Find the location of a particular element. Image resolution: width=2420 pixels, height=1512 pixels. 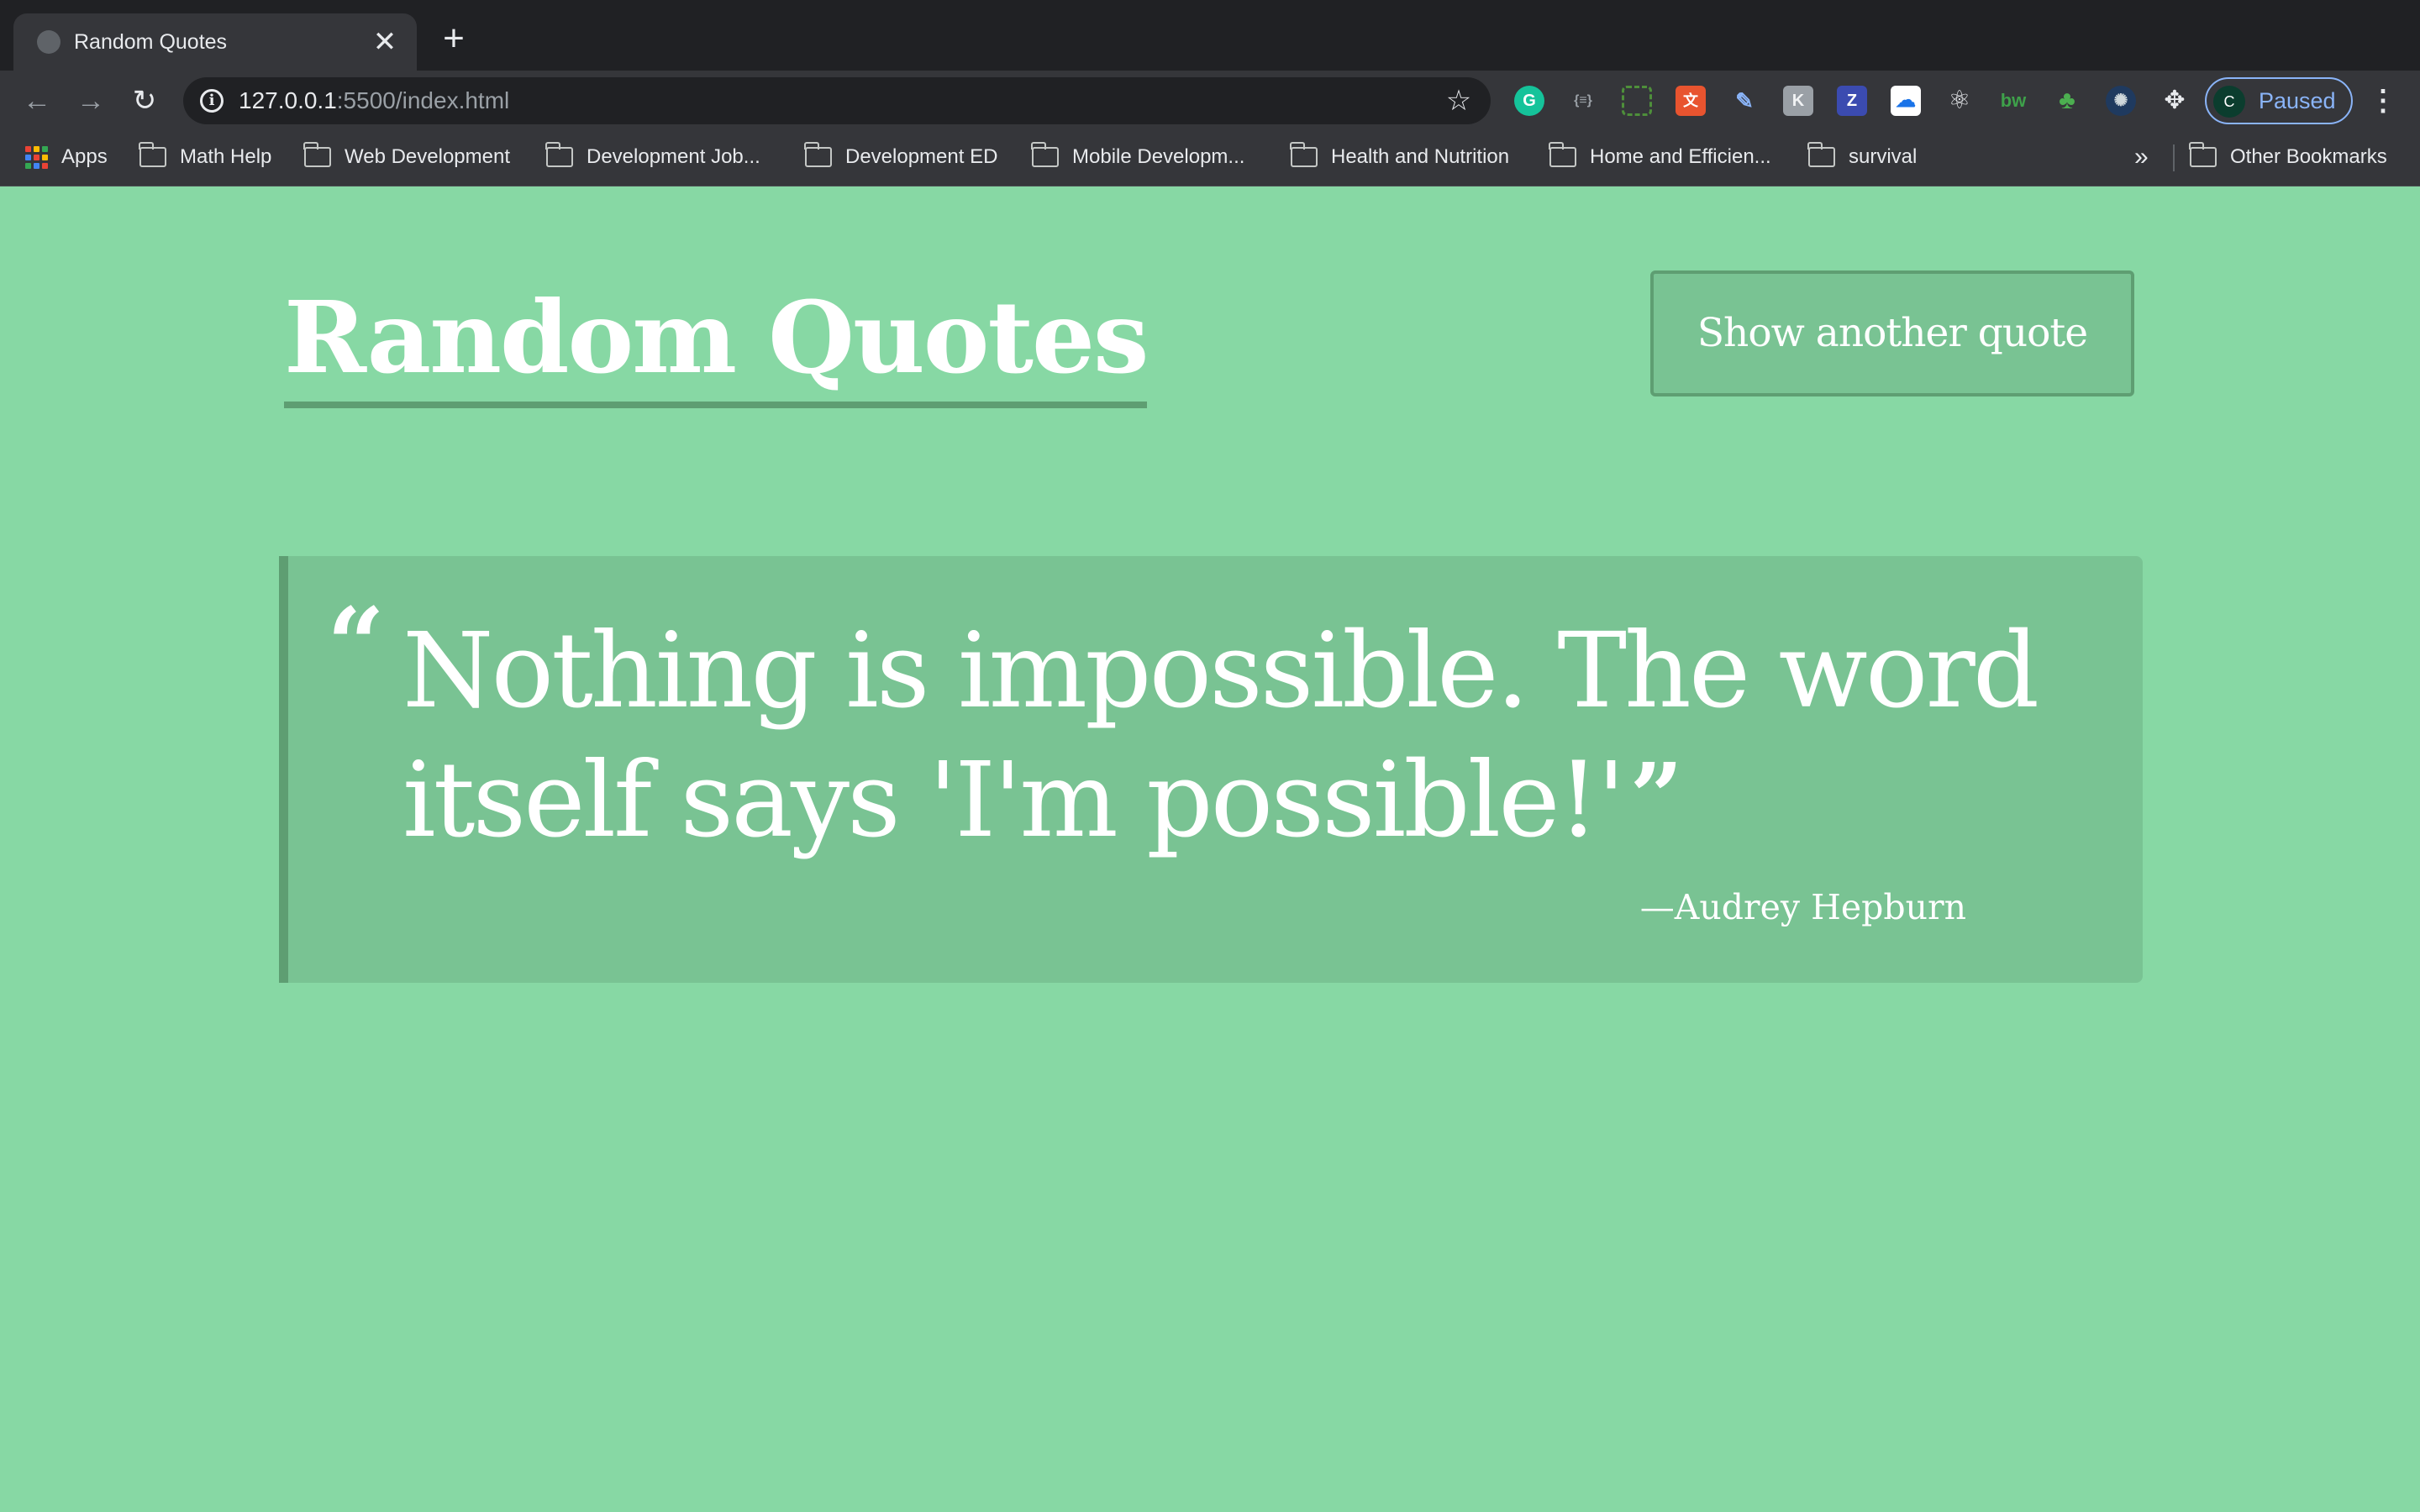

pen-icon: ✎ is located at coordinates (1744, 101).